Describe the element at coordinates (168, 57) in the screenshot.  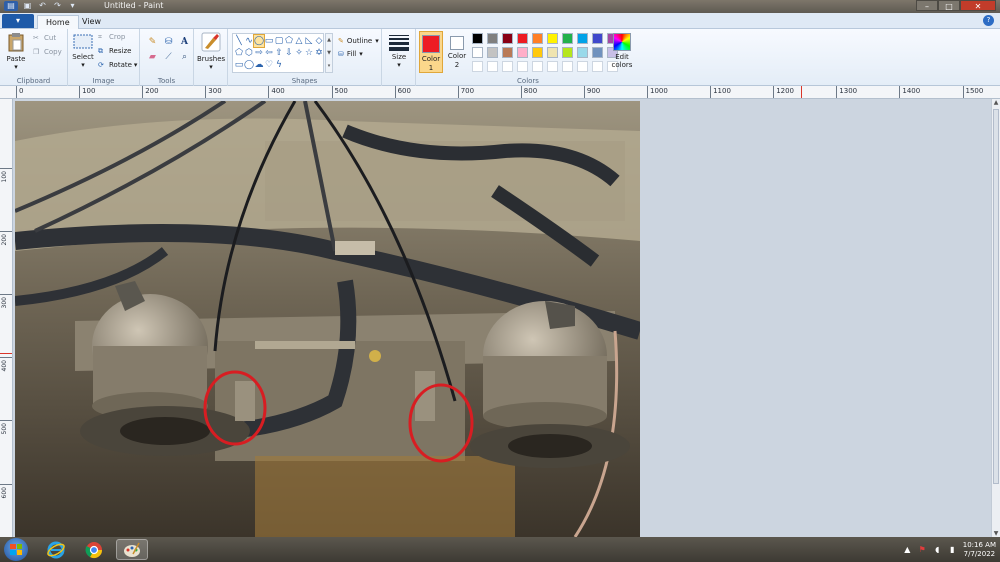
I see `color-picker-icon: ⟋` at that location.